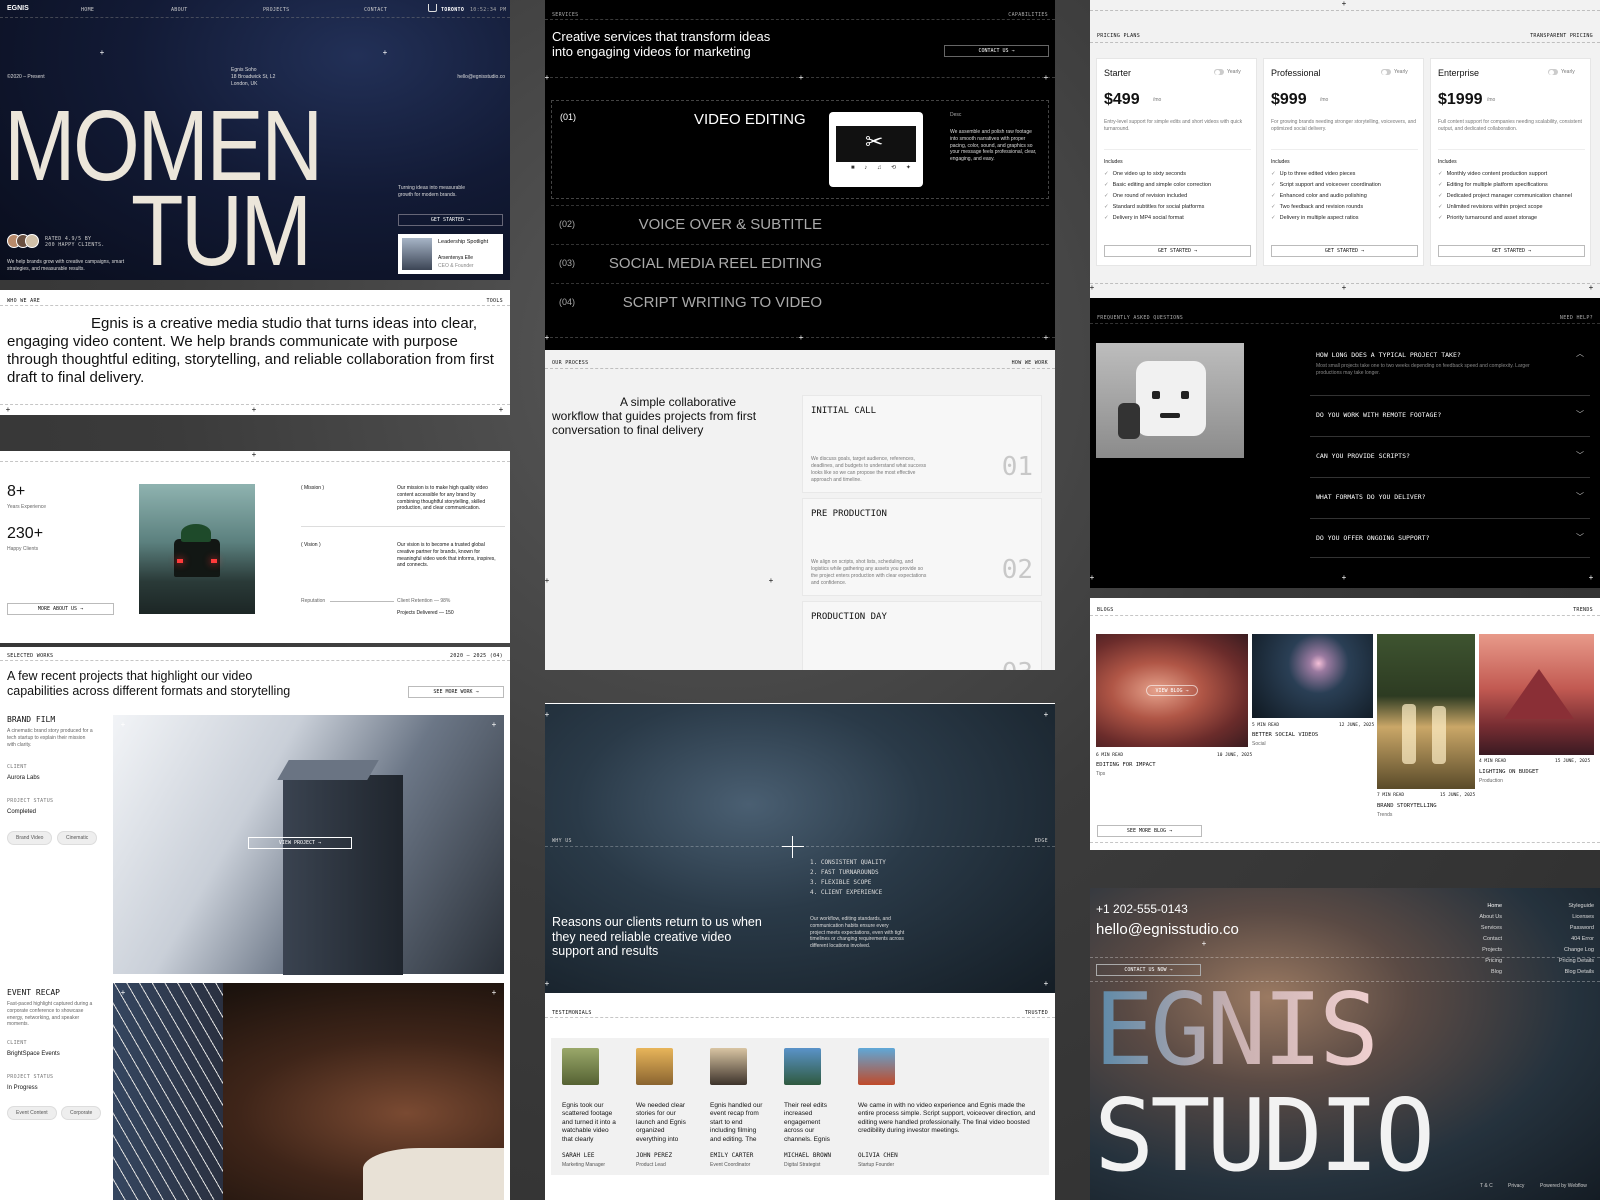 The image size is (1600, 1200). I want to click on see-more-blog-button: SEE MORE BLOG →, so click(1149, 831).